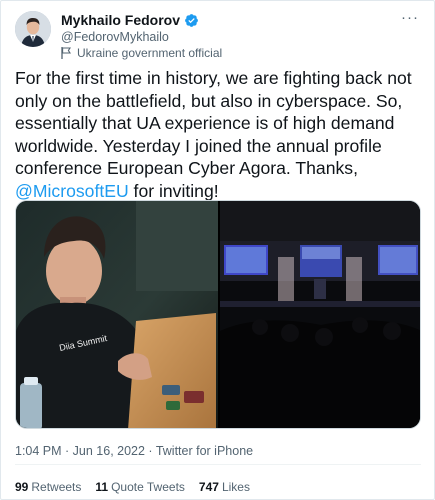 The width and height of the screenshot is (435, 500). Describe the element at coordinates (208, 487) in the screenshot. I see `likes-count: 747` at that location.